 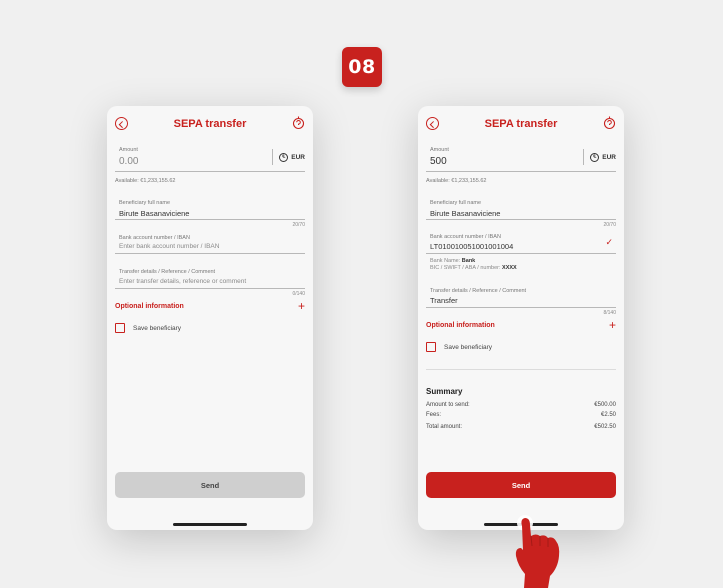 What do you see at coordinates (448, 405) in the screenshot?
I see `summary-label: Amount to send:` at bounding box center [448, 405].